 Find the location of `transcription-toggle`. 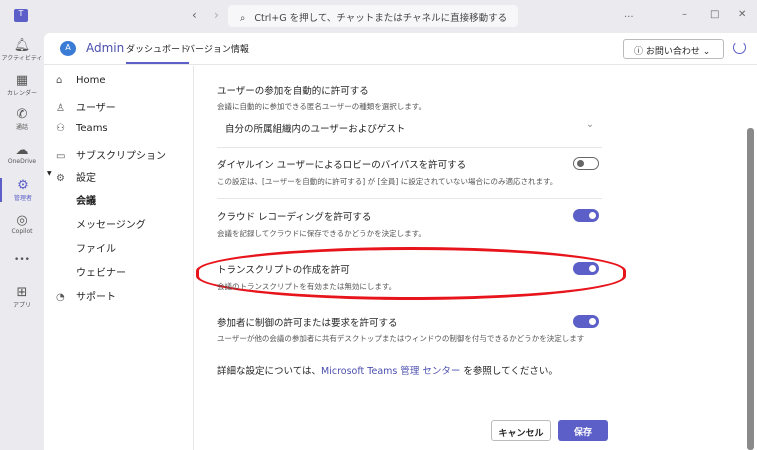

transcription-toggle is located at coordinates (586, 268).